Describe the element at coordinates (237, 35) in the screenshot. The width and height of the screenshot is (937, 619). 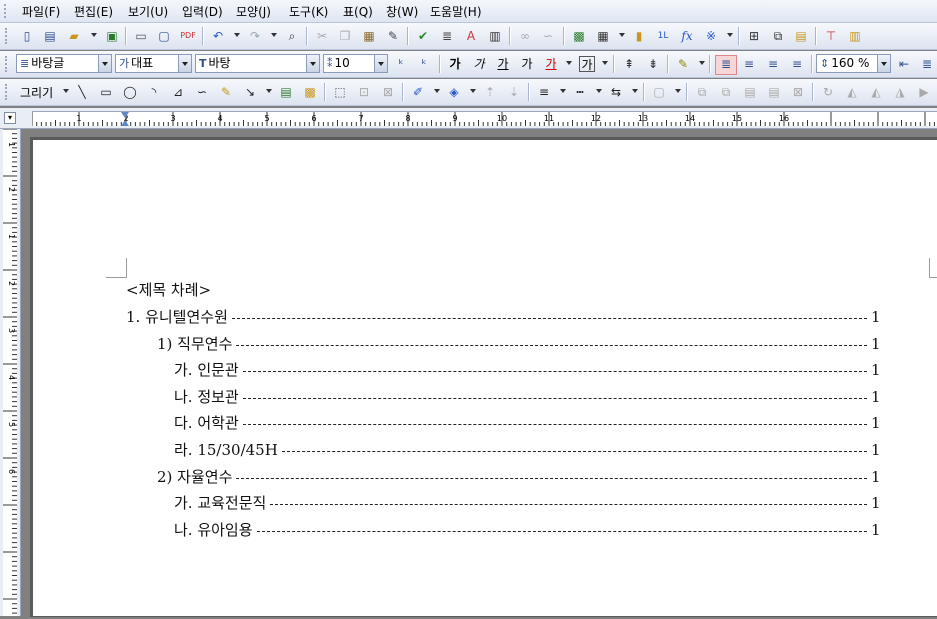
I see `undo-dropdown-icon` at that location.